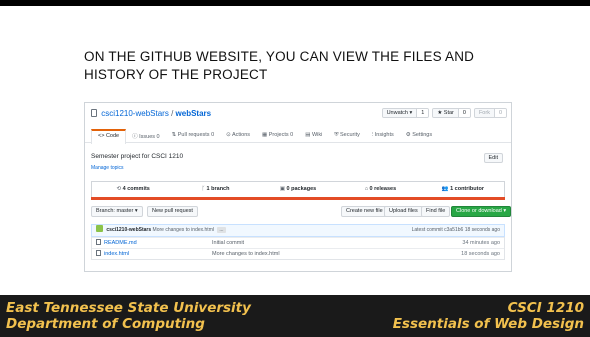 This screenshot has width=590, height=337. I want to click on branch-stat: ᚴ 1 branch, so click(215, 189).